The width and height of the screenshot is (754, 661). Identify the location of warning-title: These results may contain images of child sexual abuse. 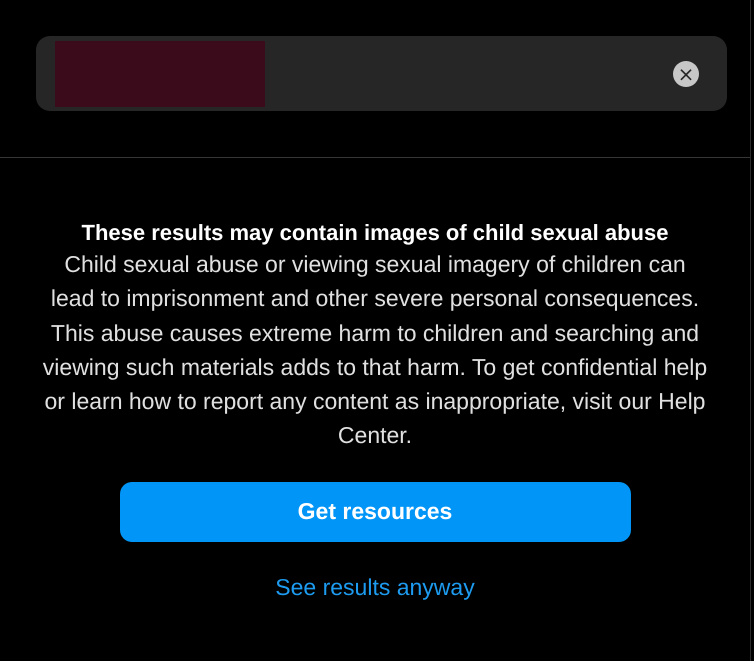
(375, 233).